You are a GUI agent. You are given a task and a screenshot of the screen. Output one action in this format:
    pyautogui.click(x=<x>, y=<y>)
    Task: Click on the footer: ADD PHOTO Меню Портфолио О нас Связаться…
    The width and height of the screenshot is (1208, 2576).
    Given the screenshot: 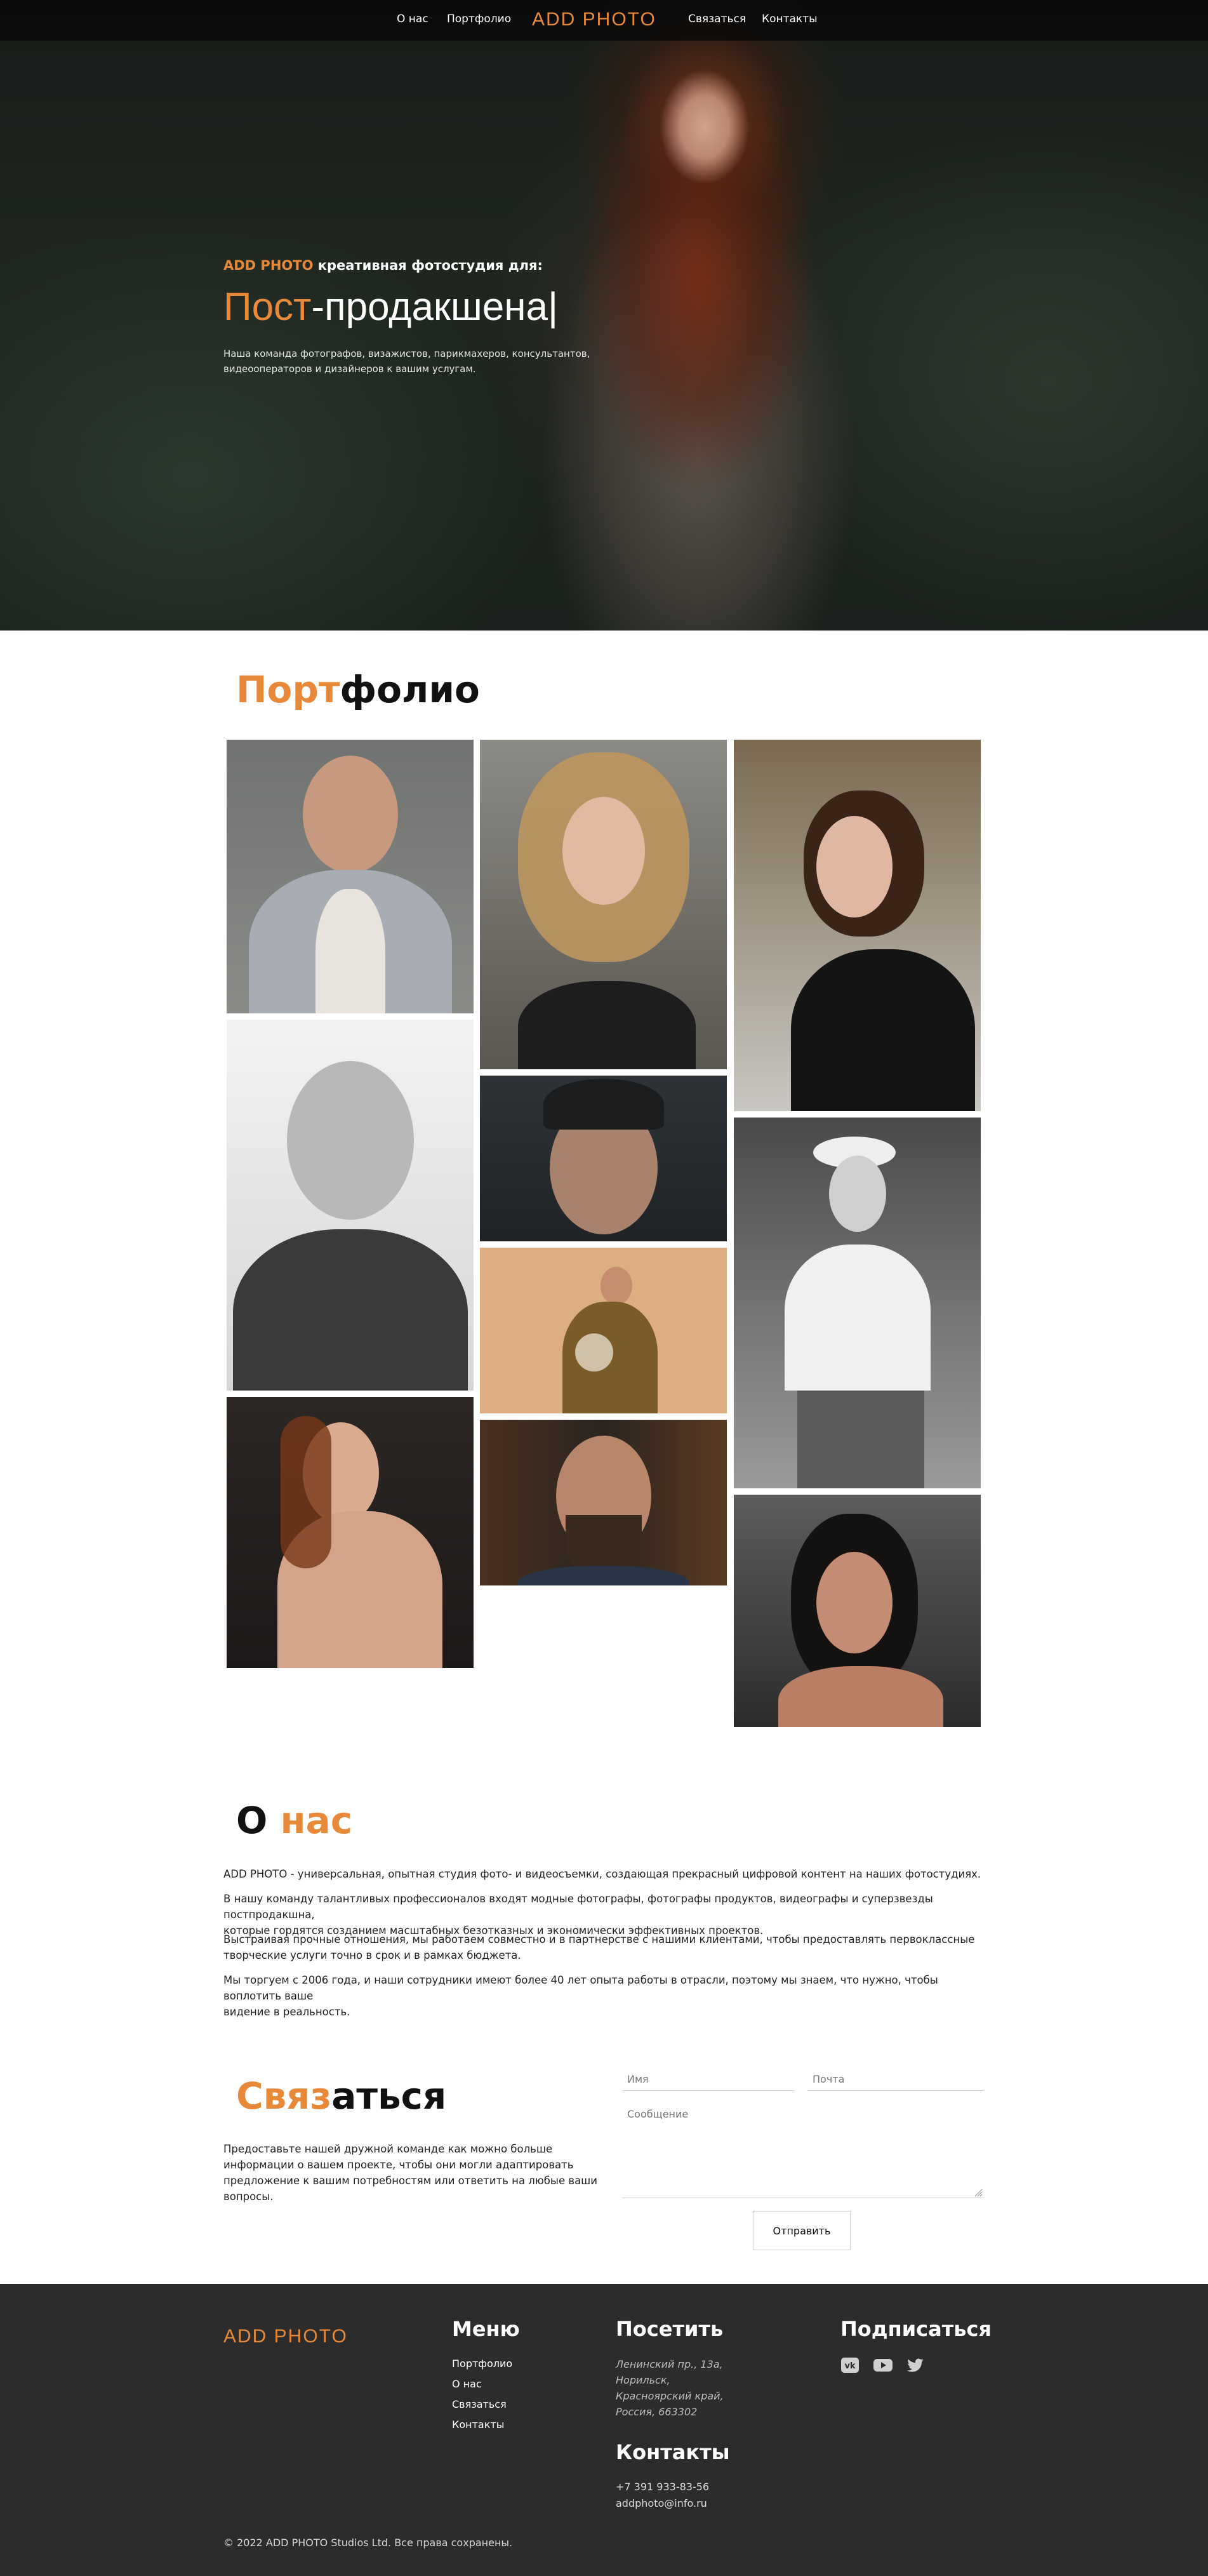 What is the action you would take?
    pyautogui.click(x=604, y=2430)
    